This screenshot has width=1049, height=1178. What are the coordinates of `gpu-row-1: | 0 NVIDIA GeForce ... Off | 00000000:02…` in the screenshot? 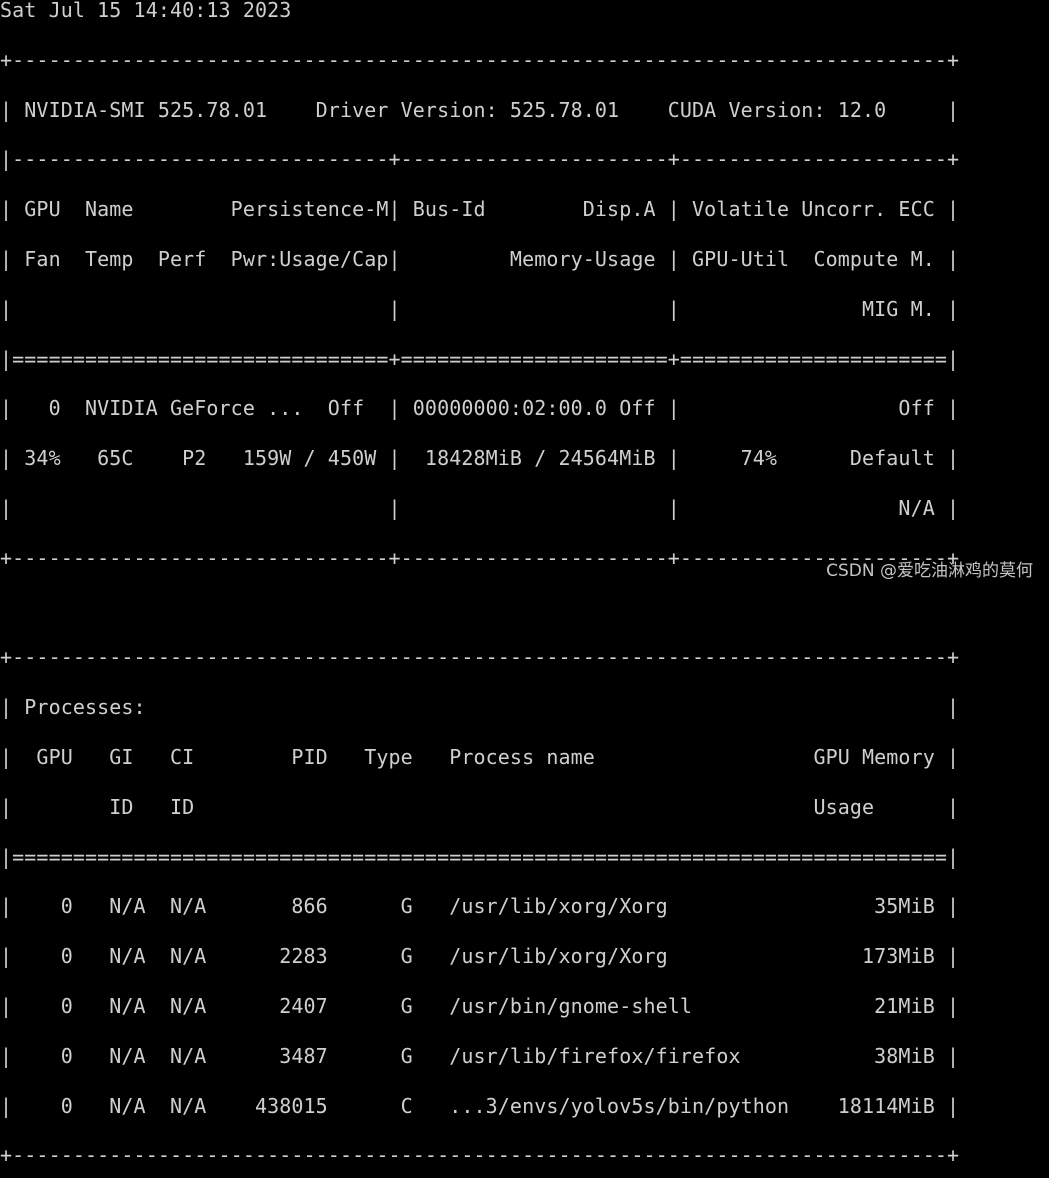 It's located at (480, 408).